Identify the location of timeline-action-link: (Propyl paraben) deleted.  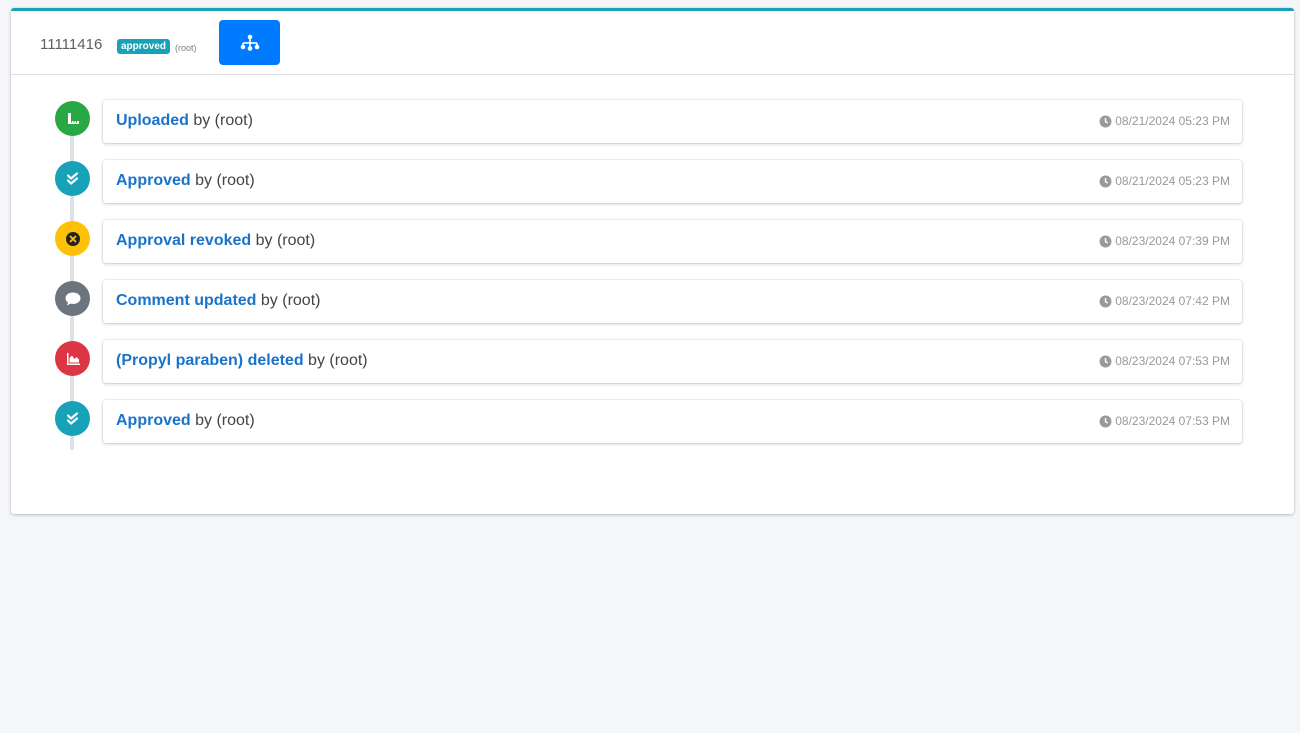
(210, 360).